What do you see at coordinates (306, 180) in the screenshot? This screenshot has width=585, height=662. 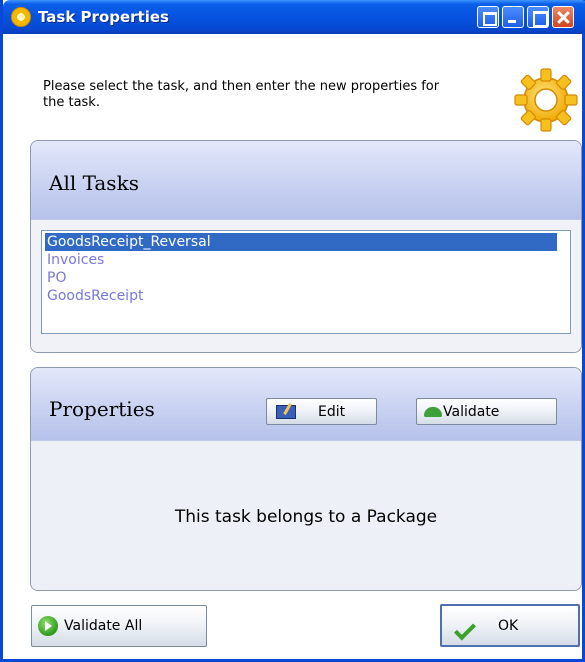 I see `all-tasks-header: All Tasks` at bounding box center [306, 180].